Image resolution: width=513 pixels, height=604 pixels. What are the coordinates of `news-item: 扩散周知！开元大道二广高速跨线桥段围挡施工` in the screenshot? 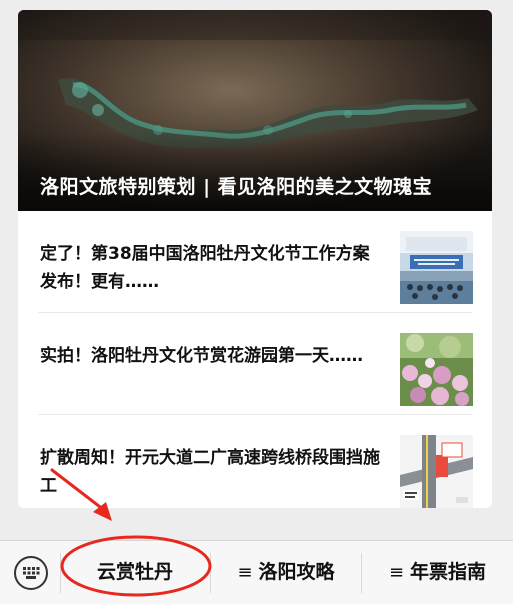 It's located at (255, 461).